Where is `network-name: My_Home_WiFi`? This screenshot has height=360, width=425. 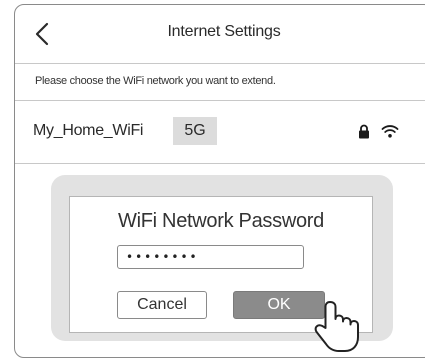
network-name: My_Home_WiFi is located at coordinates (88, 130).